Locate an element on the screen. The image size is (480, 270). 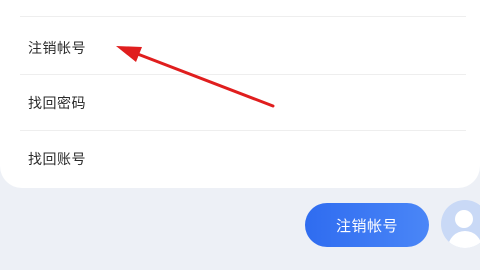
user-avatar-icon is located at coordinates (460, 224).